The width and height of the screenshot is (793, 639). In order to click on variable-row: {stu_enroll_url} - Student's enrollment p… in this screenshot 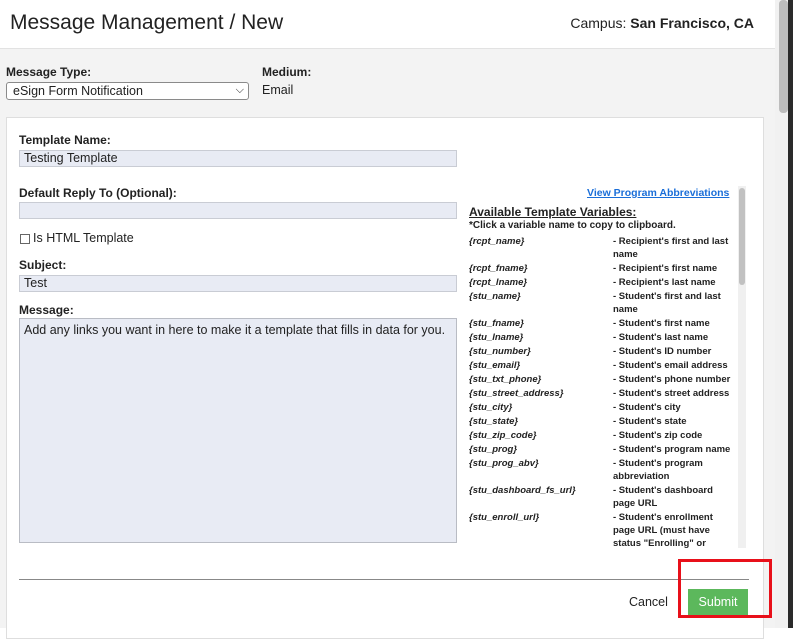, I will do `click(603, 530)`.